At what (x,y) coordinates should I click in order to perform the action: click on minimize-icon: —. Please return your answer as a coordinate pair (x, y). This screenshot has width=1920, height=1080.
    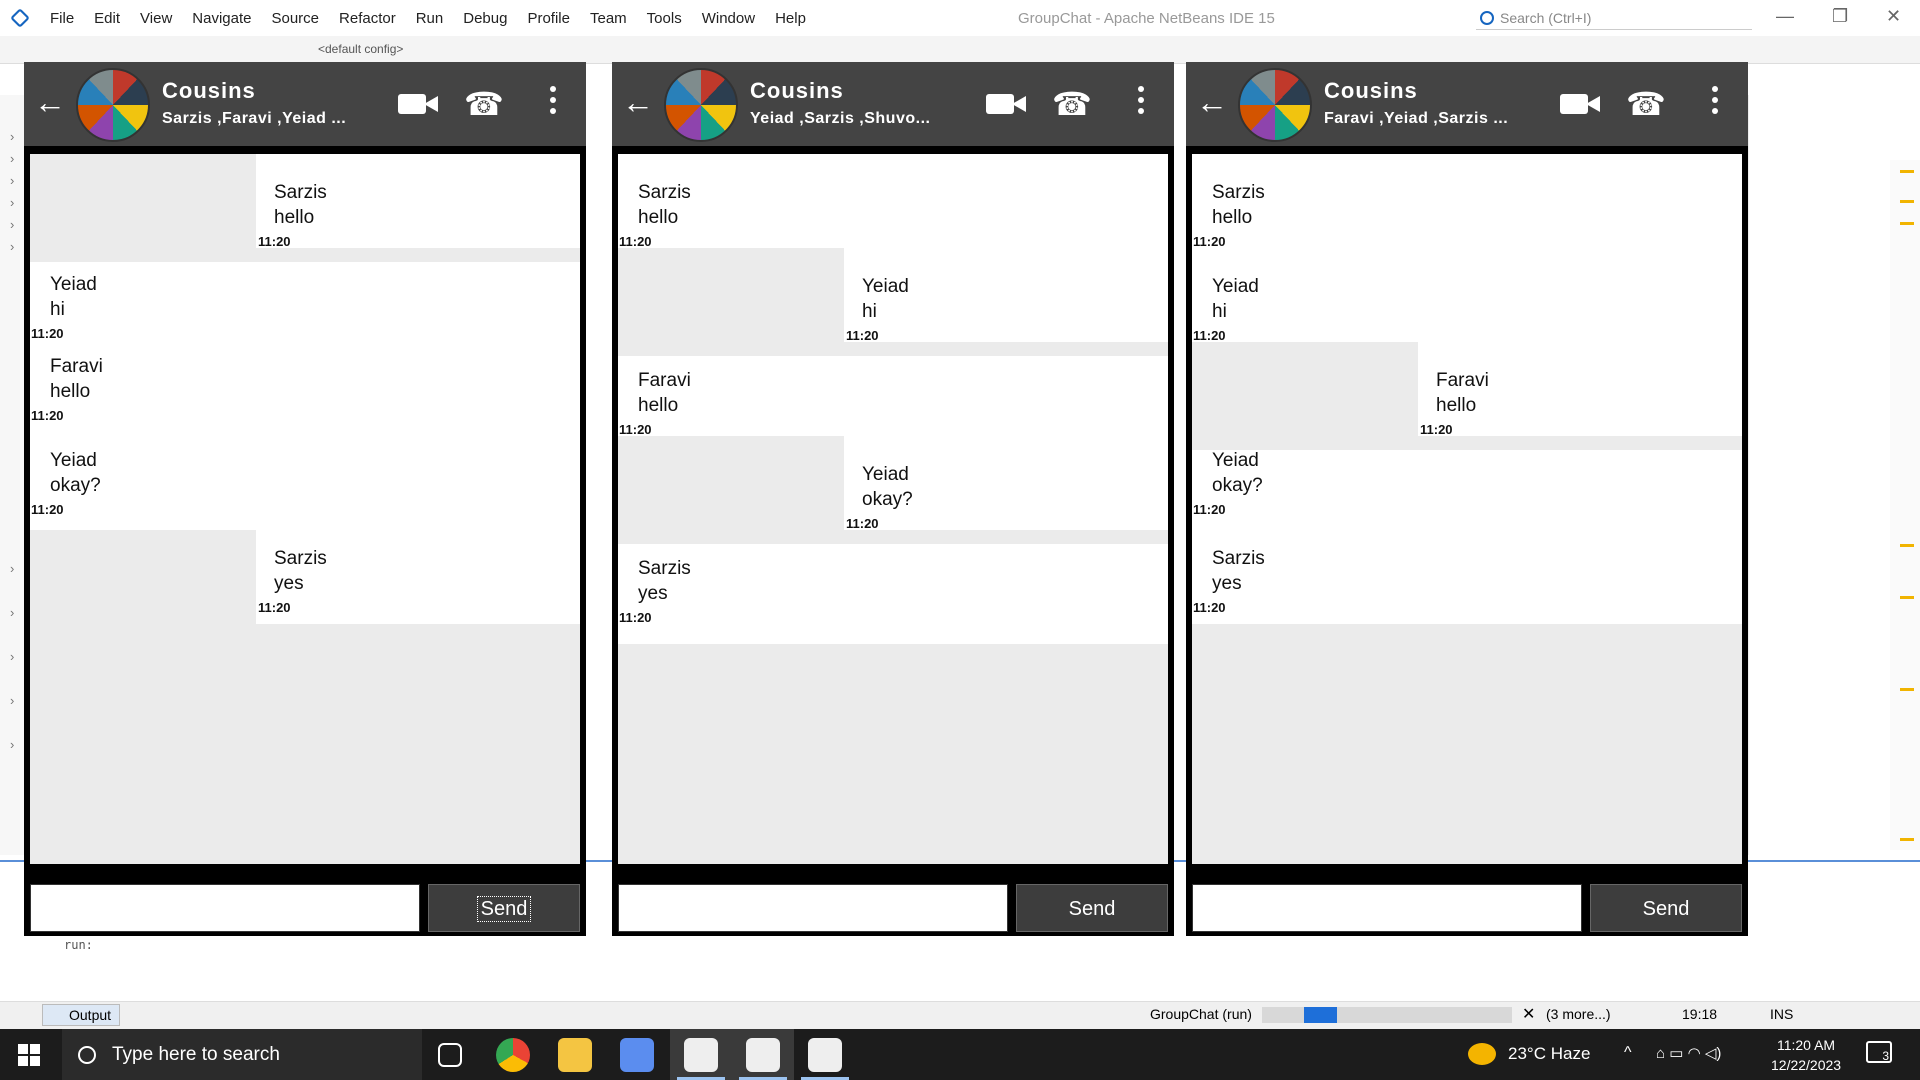
    Looking at the image, I should click on (1785, 16).